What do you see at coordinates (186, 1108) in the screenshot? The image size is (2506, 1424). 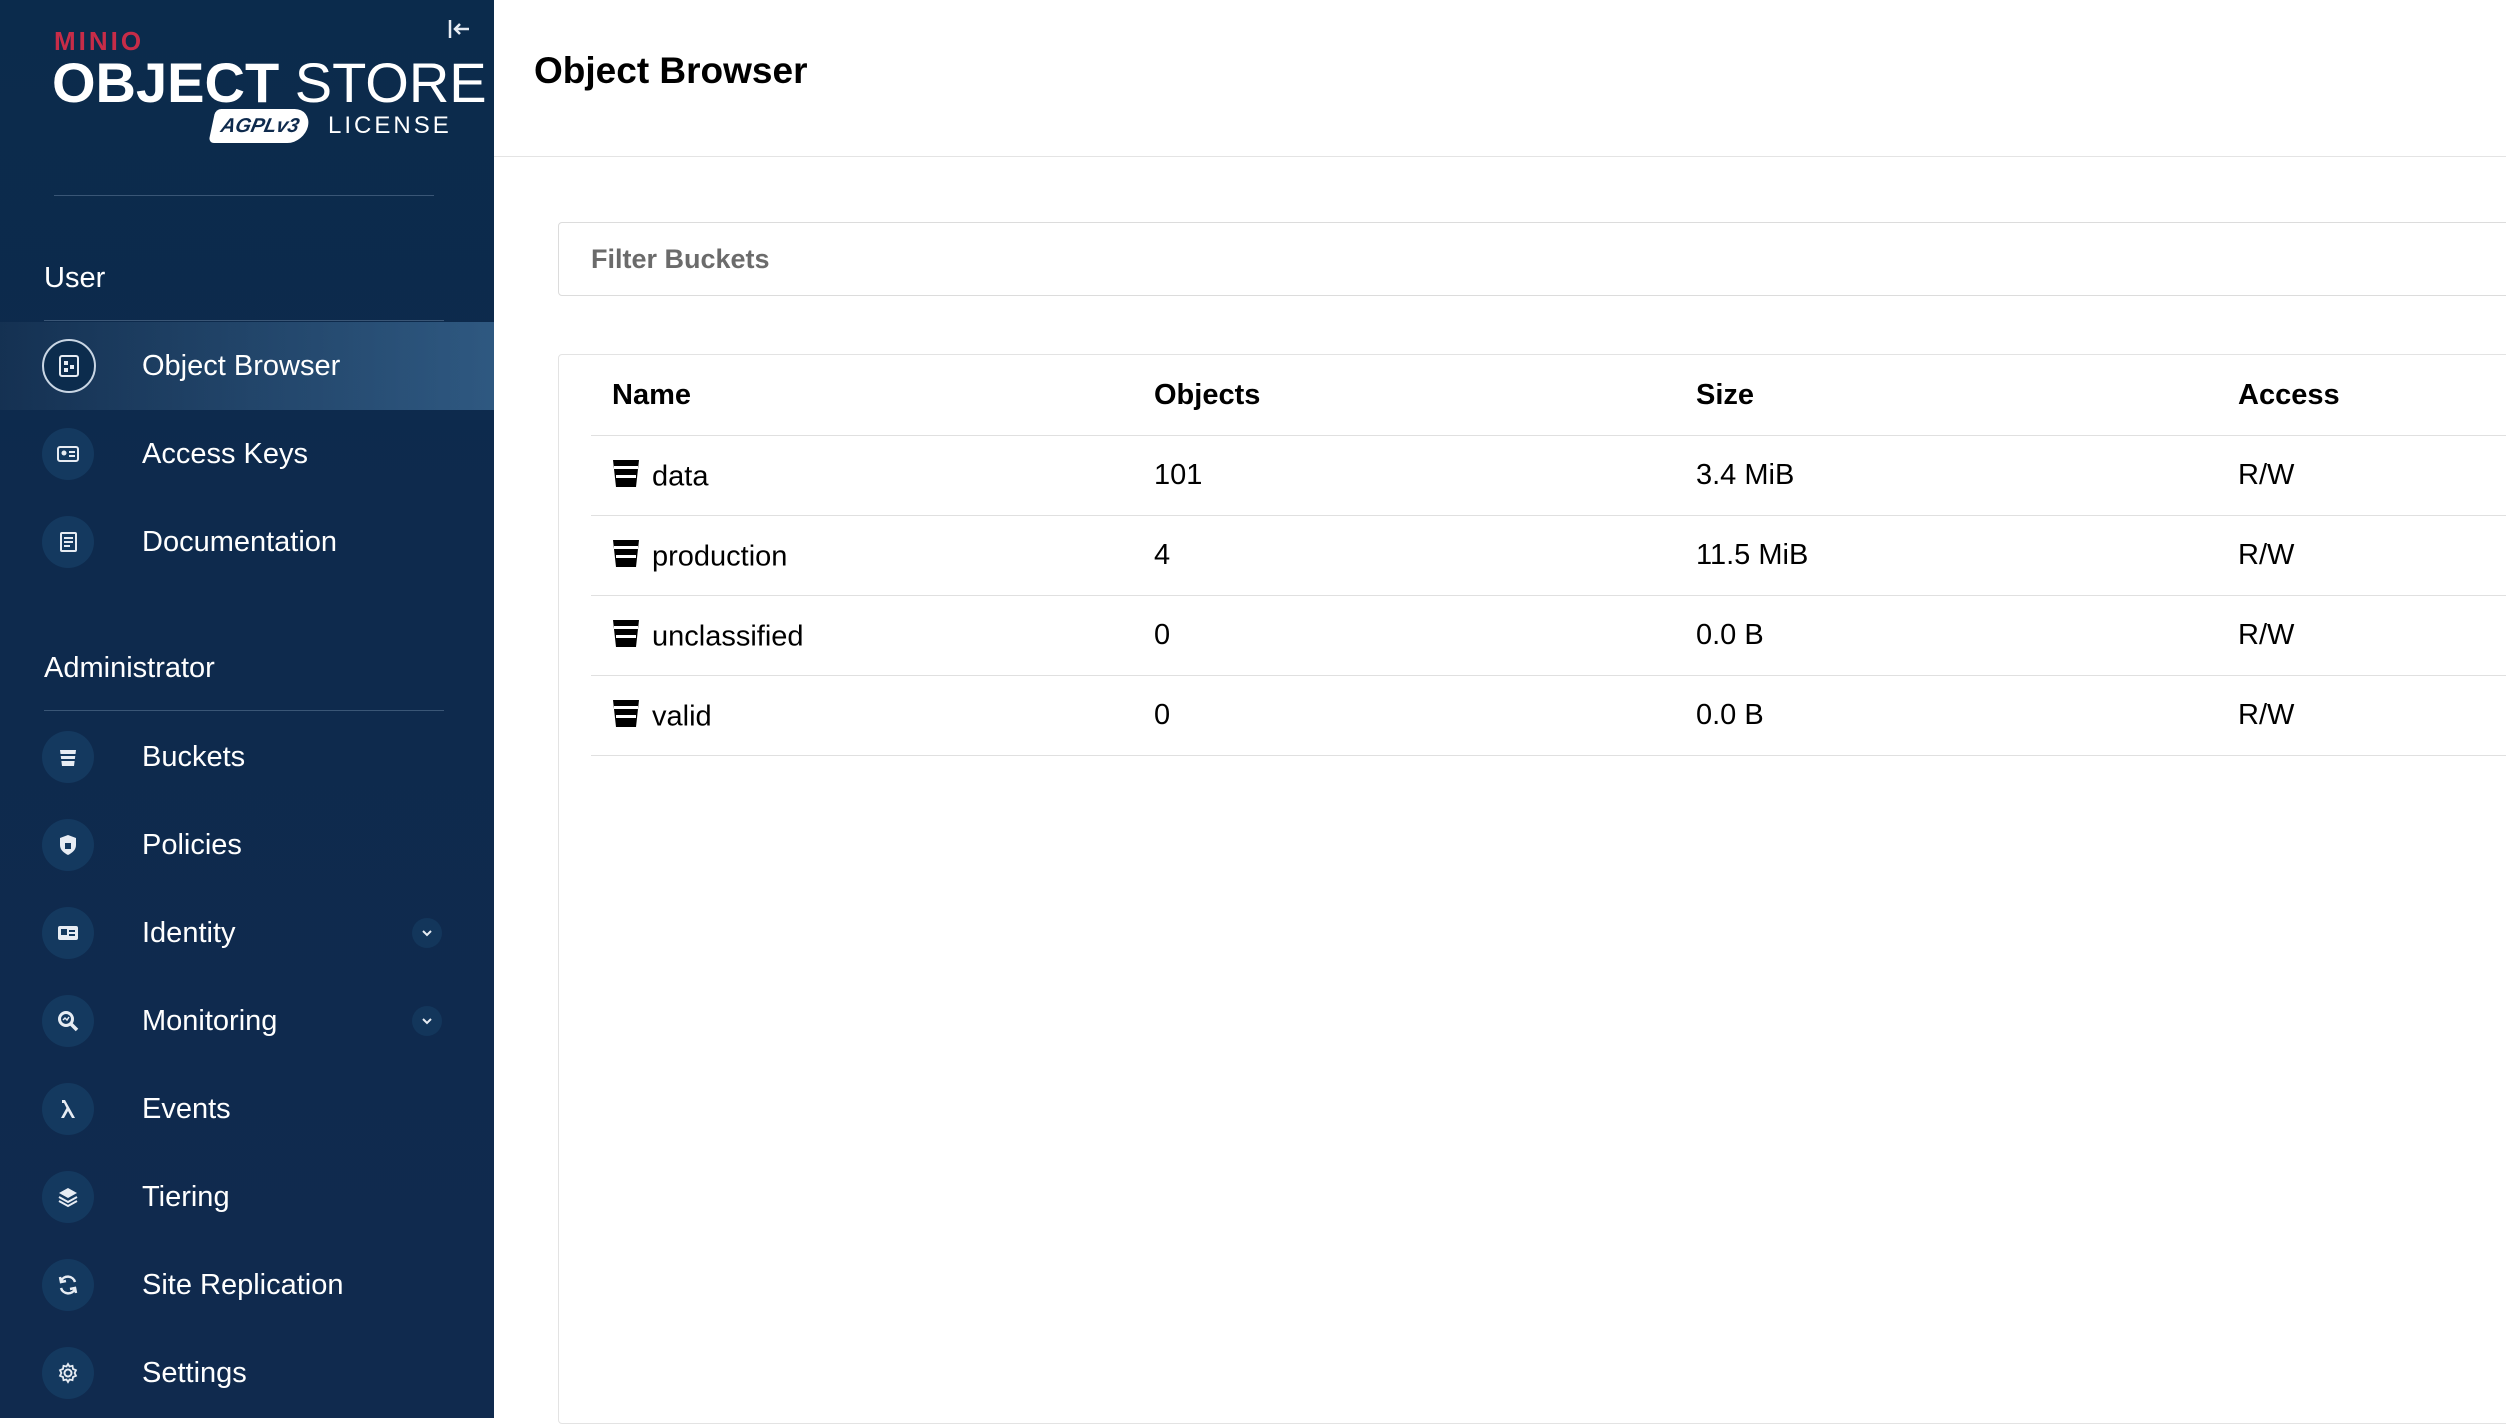 I see `sidebar-item-label: Events` at bounding box center [186, 1108].